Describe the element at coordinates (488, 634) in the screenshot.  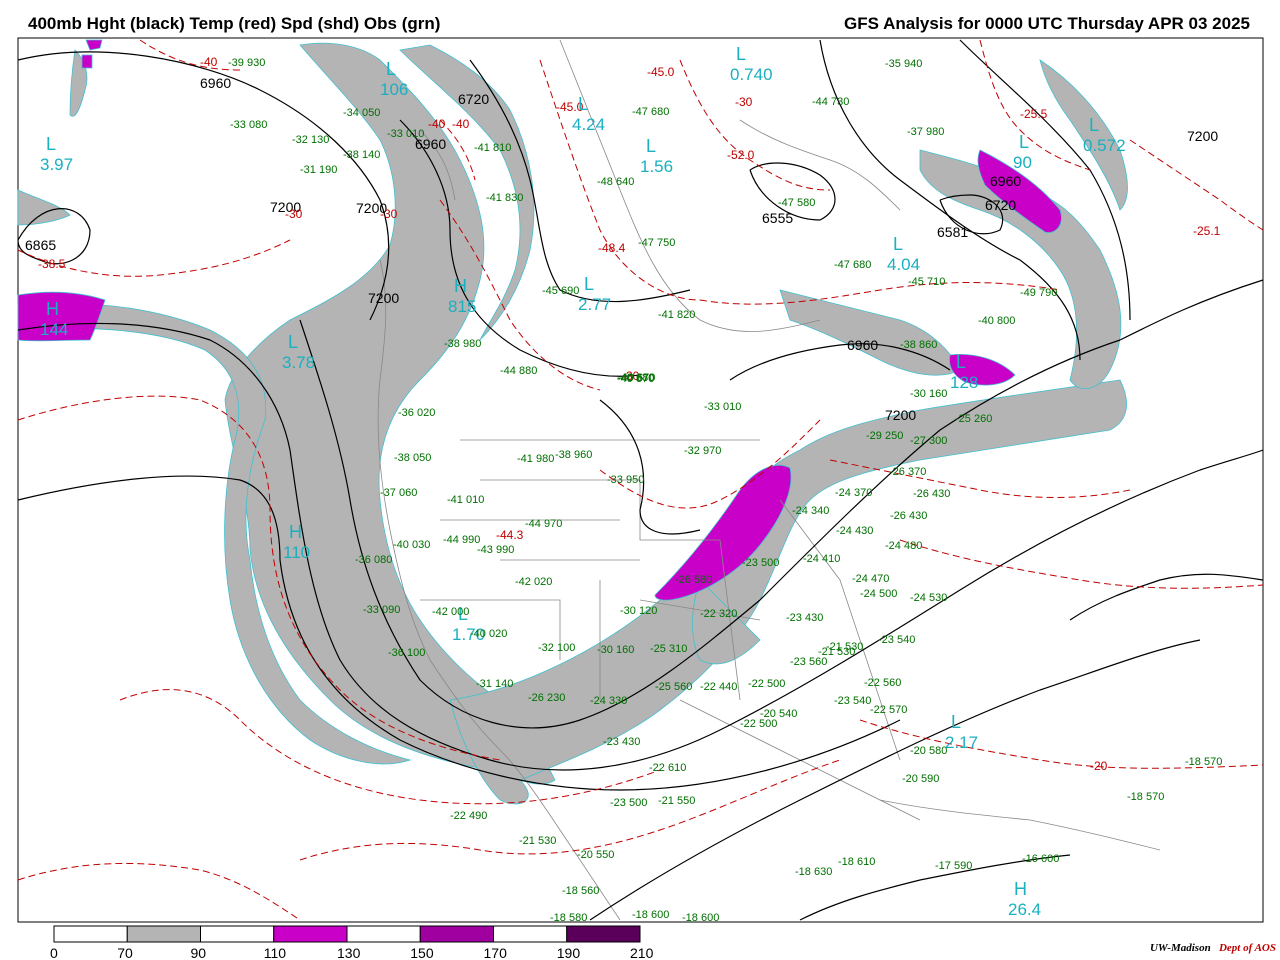
I see `obs-label: -40 020` at that location.